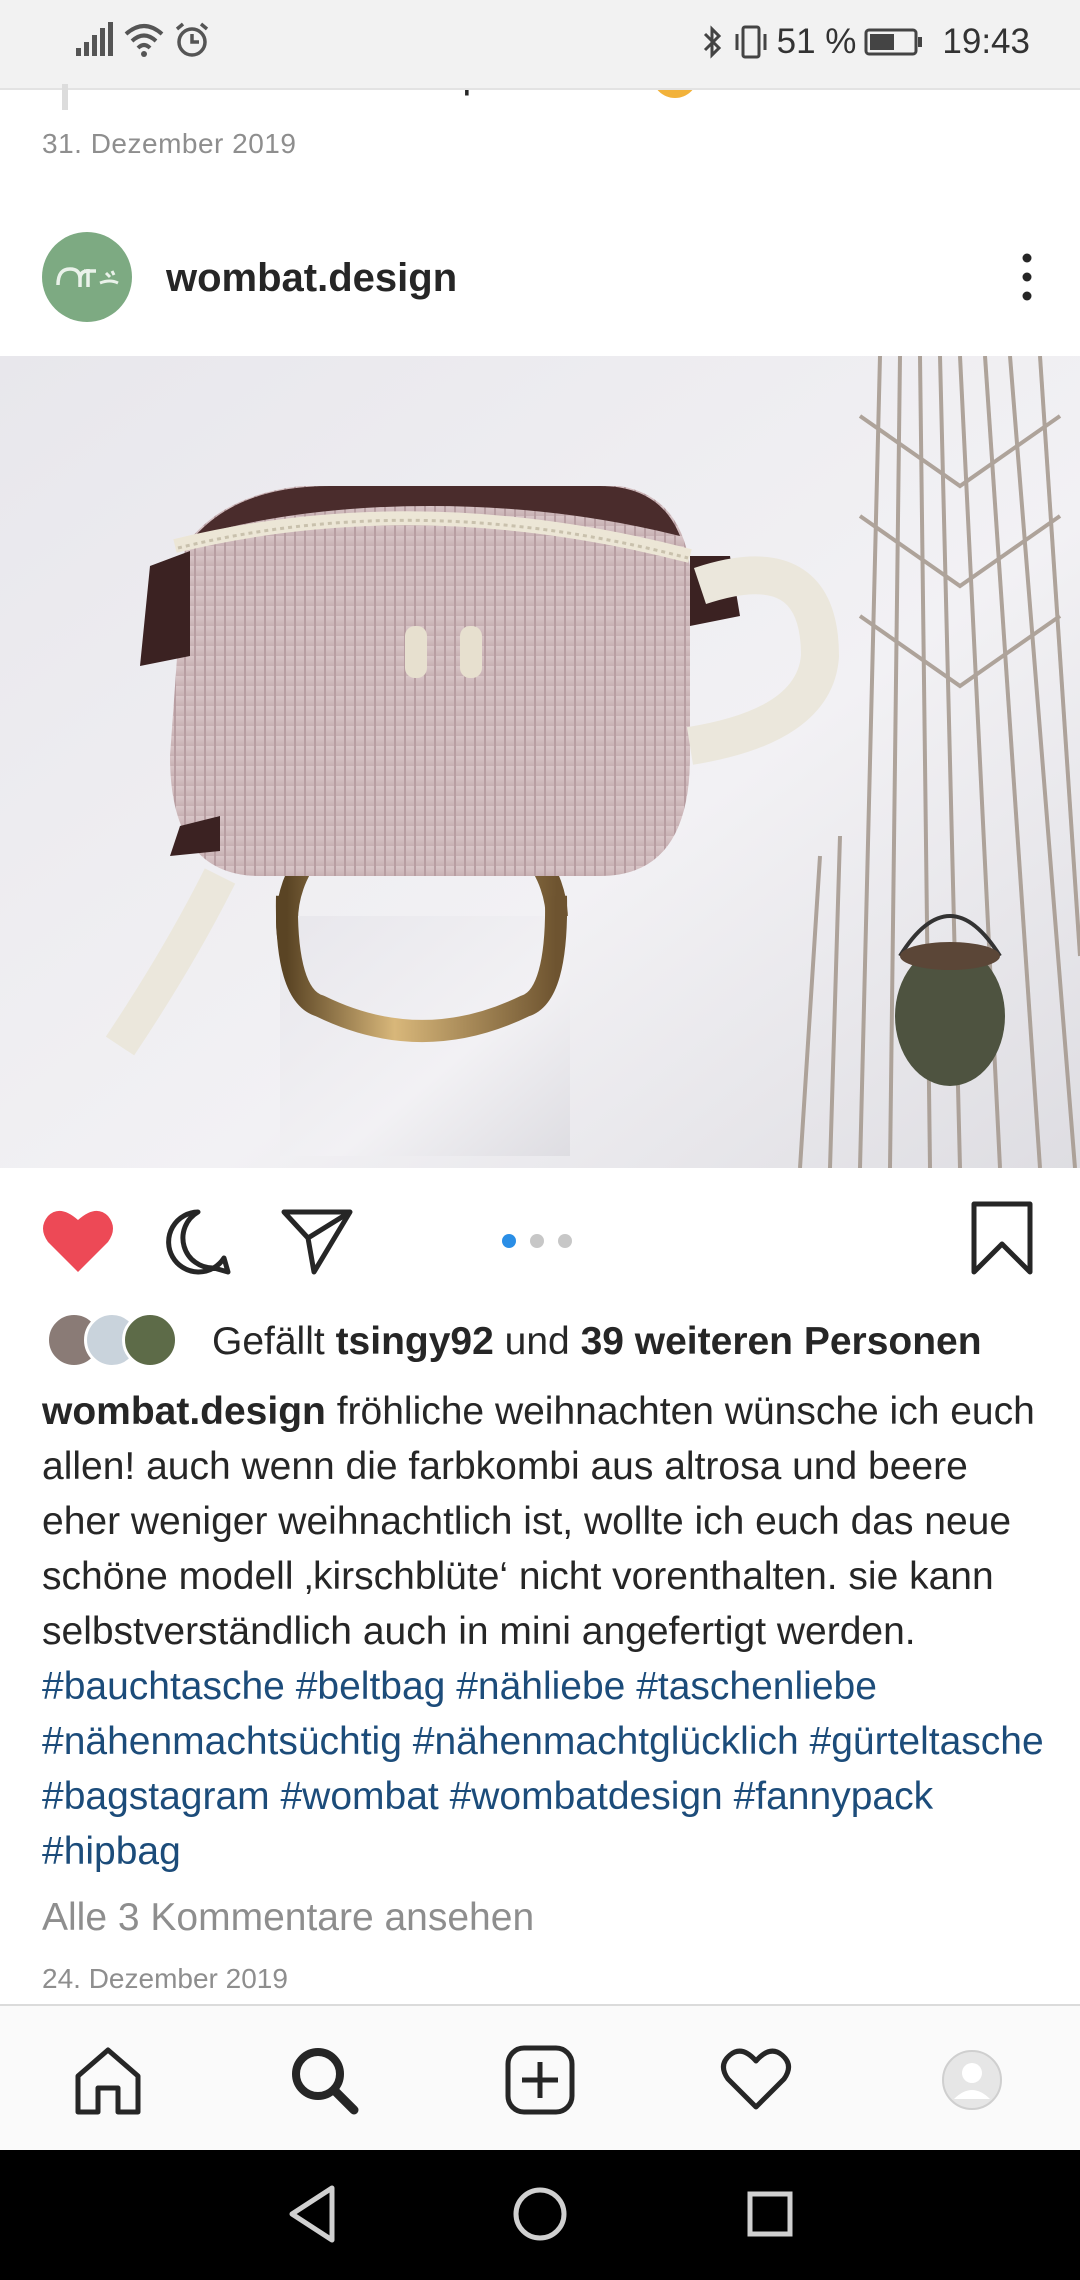 The height and width of the screenshot is (2280, 1080). What do you see at coordinates (163, 1686) in the screenshot?
I see `hashtag-link: #bauchtasche` at bounding box center [163, 1686].